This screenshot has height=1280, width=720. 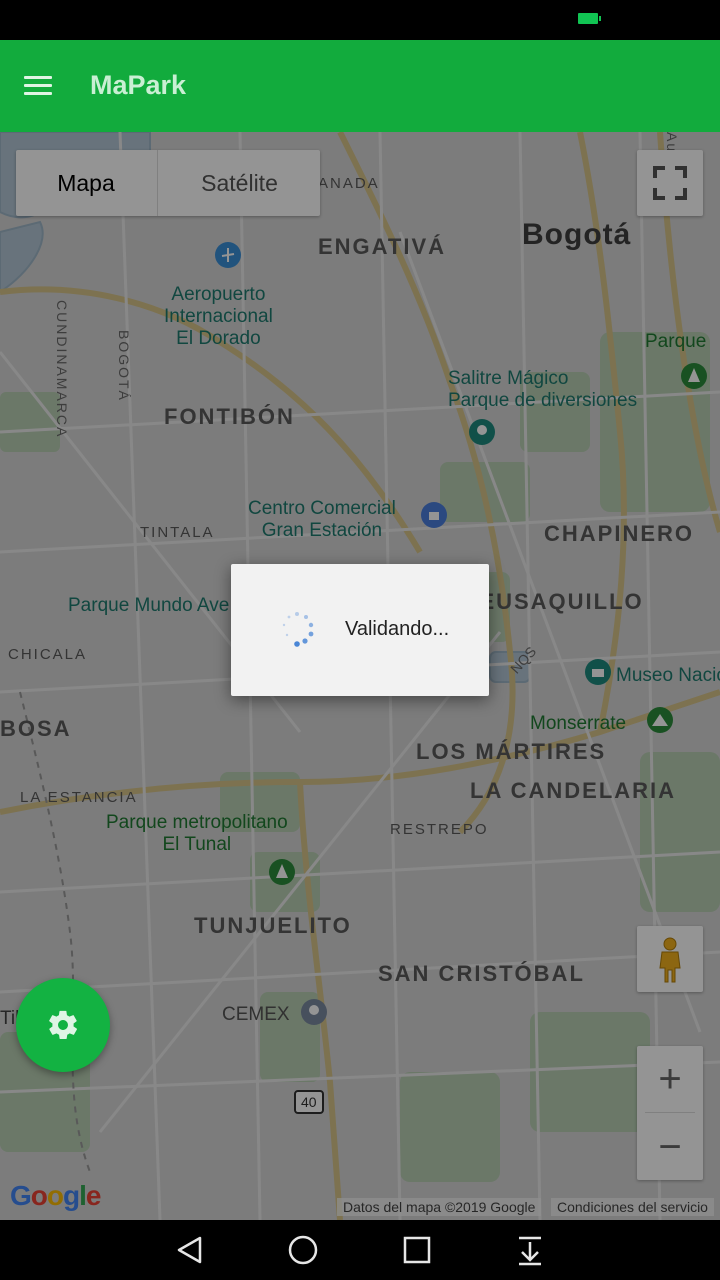 What do you see at coordinates (38, 86) in the screenshot?
I see `hamburger-menu-icon` at bounding box center [38, 86].